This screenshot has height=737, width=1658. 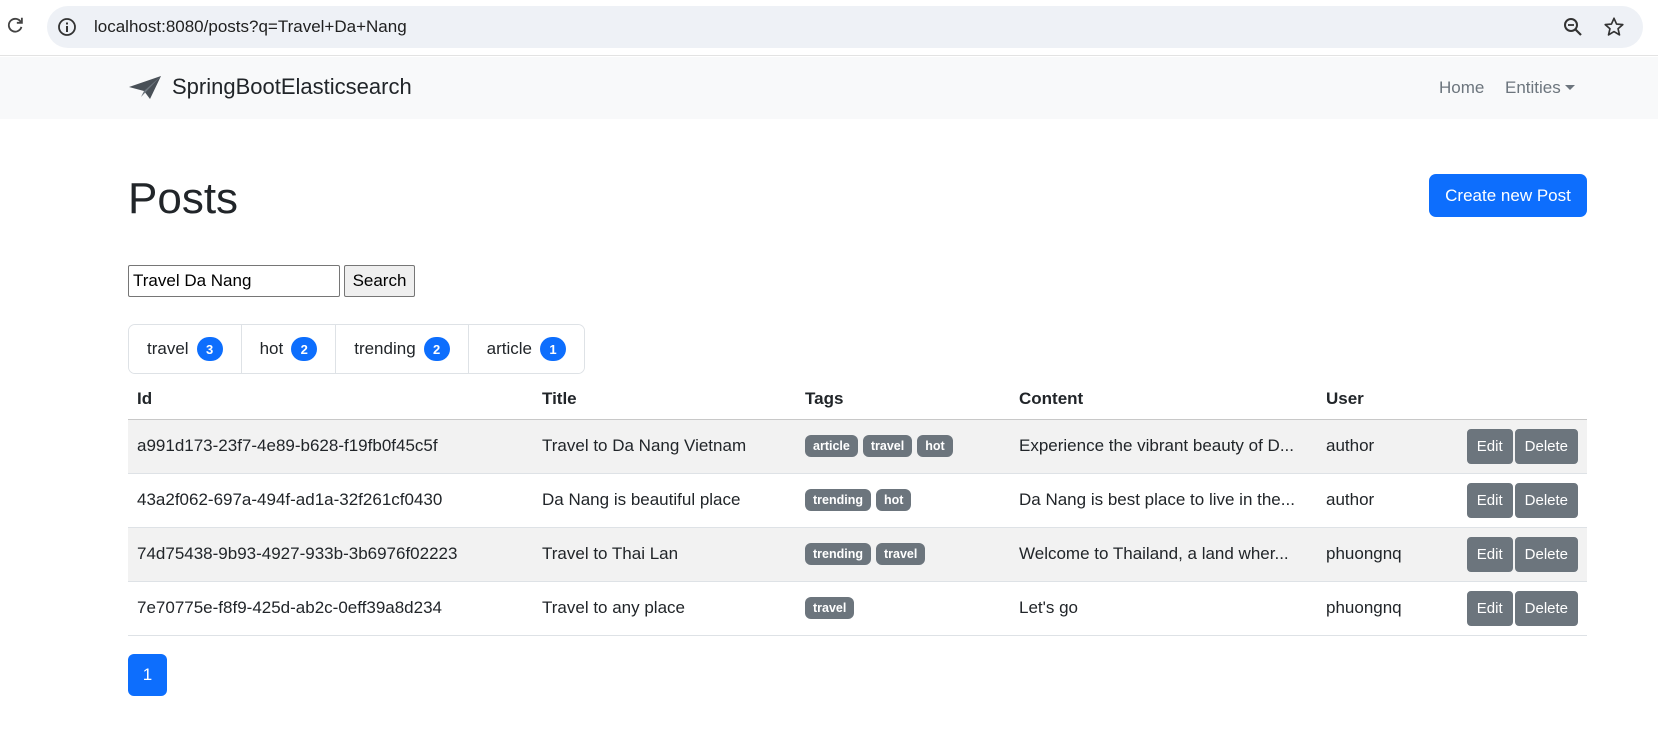 What do you see at coordinates (829, 88) in the screenshot?
I see `navbar: SpringBootElasticsearch Home Entities` at bounding box center [829, 88].